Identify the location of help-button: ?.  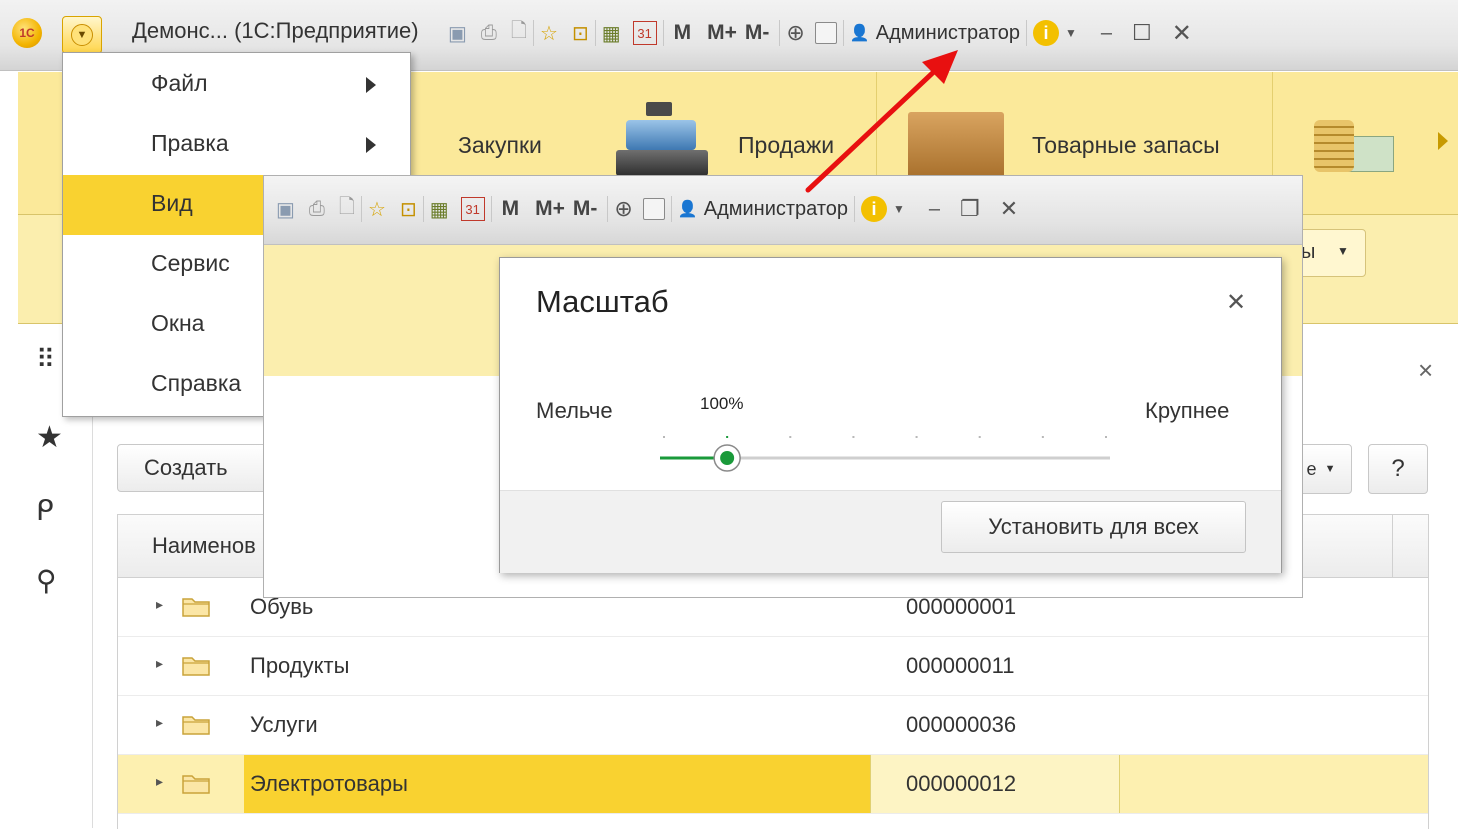
(1398, 469).